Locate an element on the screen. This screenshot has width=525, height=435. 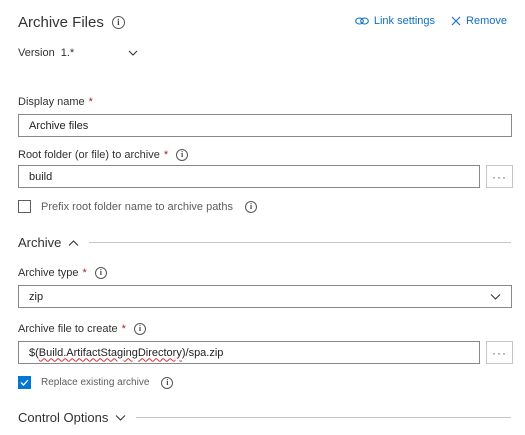
archive-file-label-text: Archive file to create is located at coordinates (68, 329).